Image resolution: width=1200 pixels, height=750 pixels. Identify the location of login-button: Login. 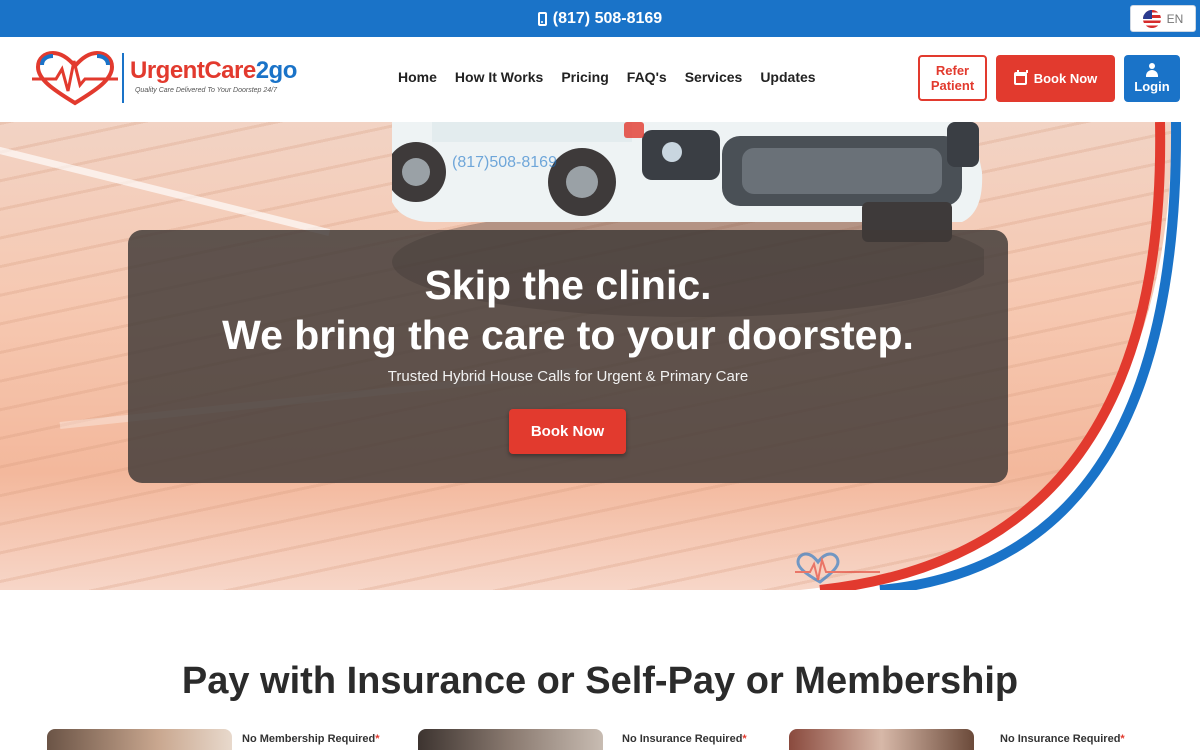
(1152, 78).